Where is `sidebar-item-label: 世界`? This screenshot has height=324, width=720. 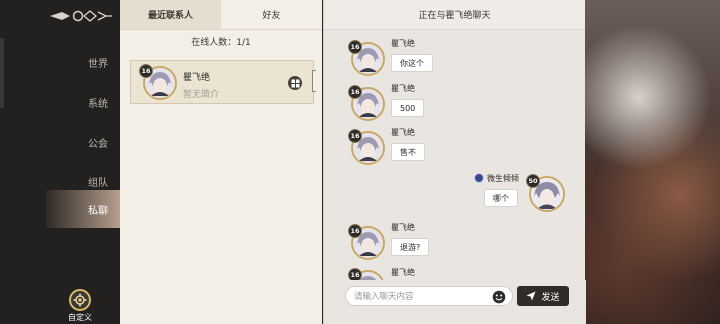
sidebar-item-label: 世界 is located at coordinates (98, 64).